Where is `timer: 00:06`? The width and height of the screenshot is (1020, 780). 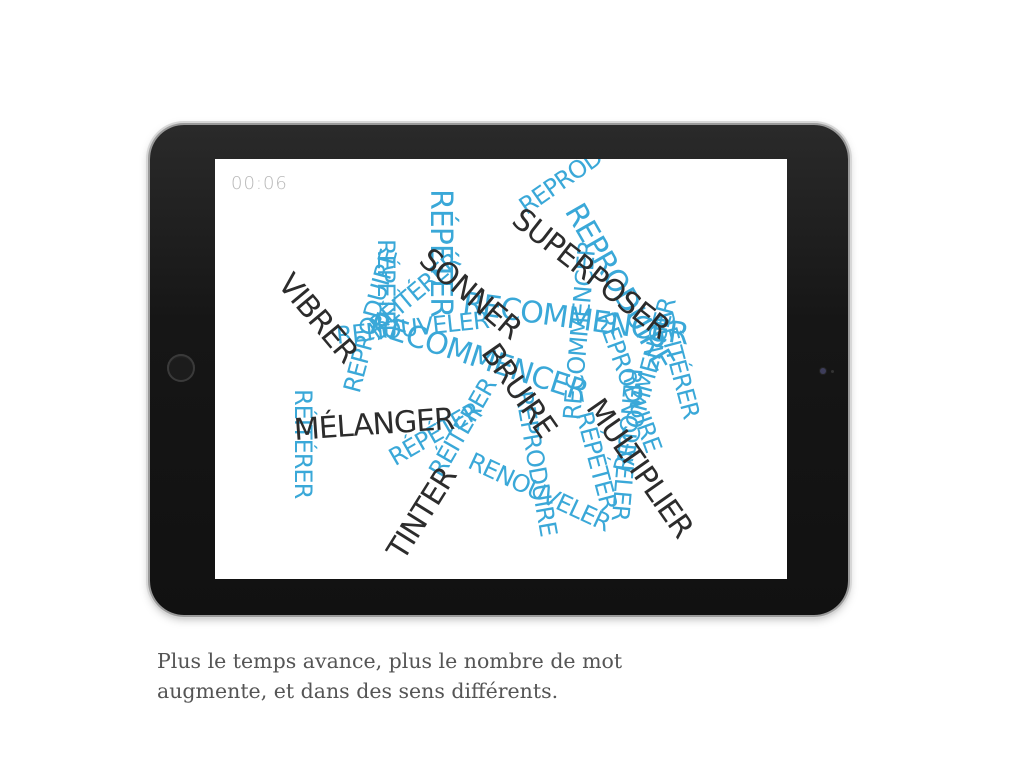 timer: 00:06 is located at coordinates (259, 183).